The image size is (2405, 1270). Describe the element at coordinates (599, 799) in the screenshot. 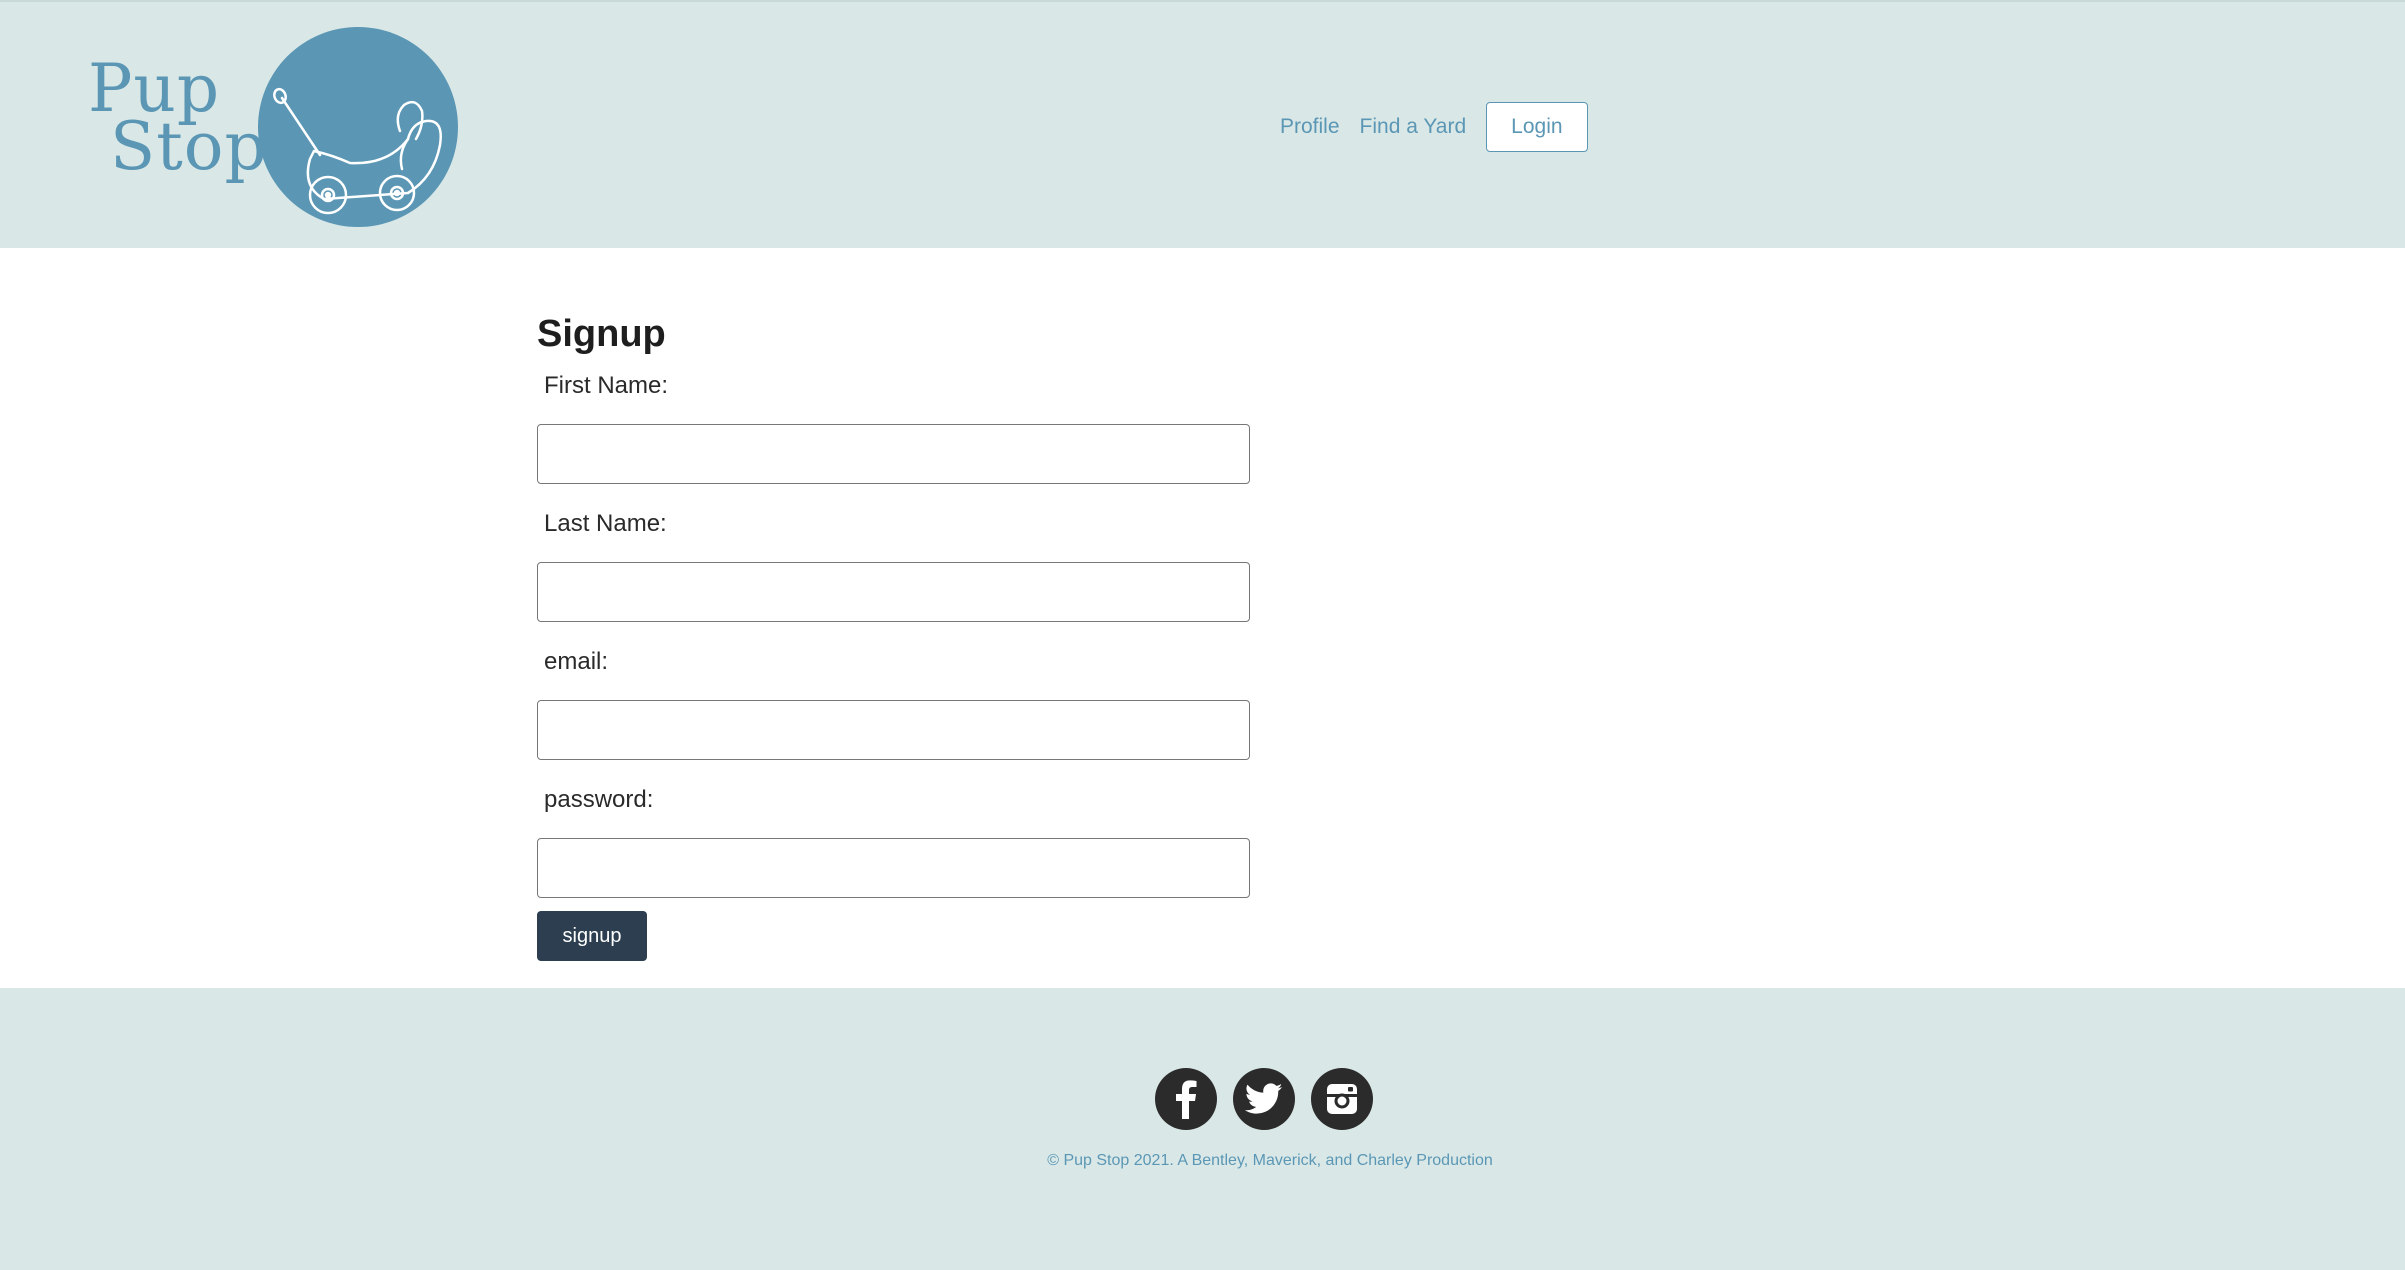

I see `password-label: password:` at that location.